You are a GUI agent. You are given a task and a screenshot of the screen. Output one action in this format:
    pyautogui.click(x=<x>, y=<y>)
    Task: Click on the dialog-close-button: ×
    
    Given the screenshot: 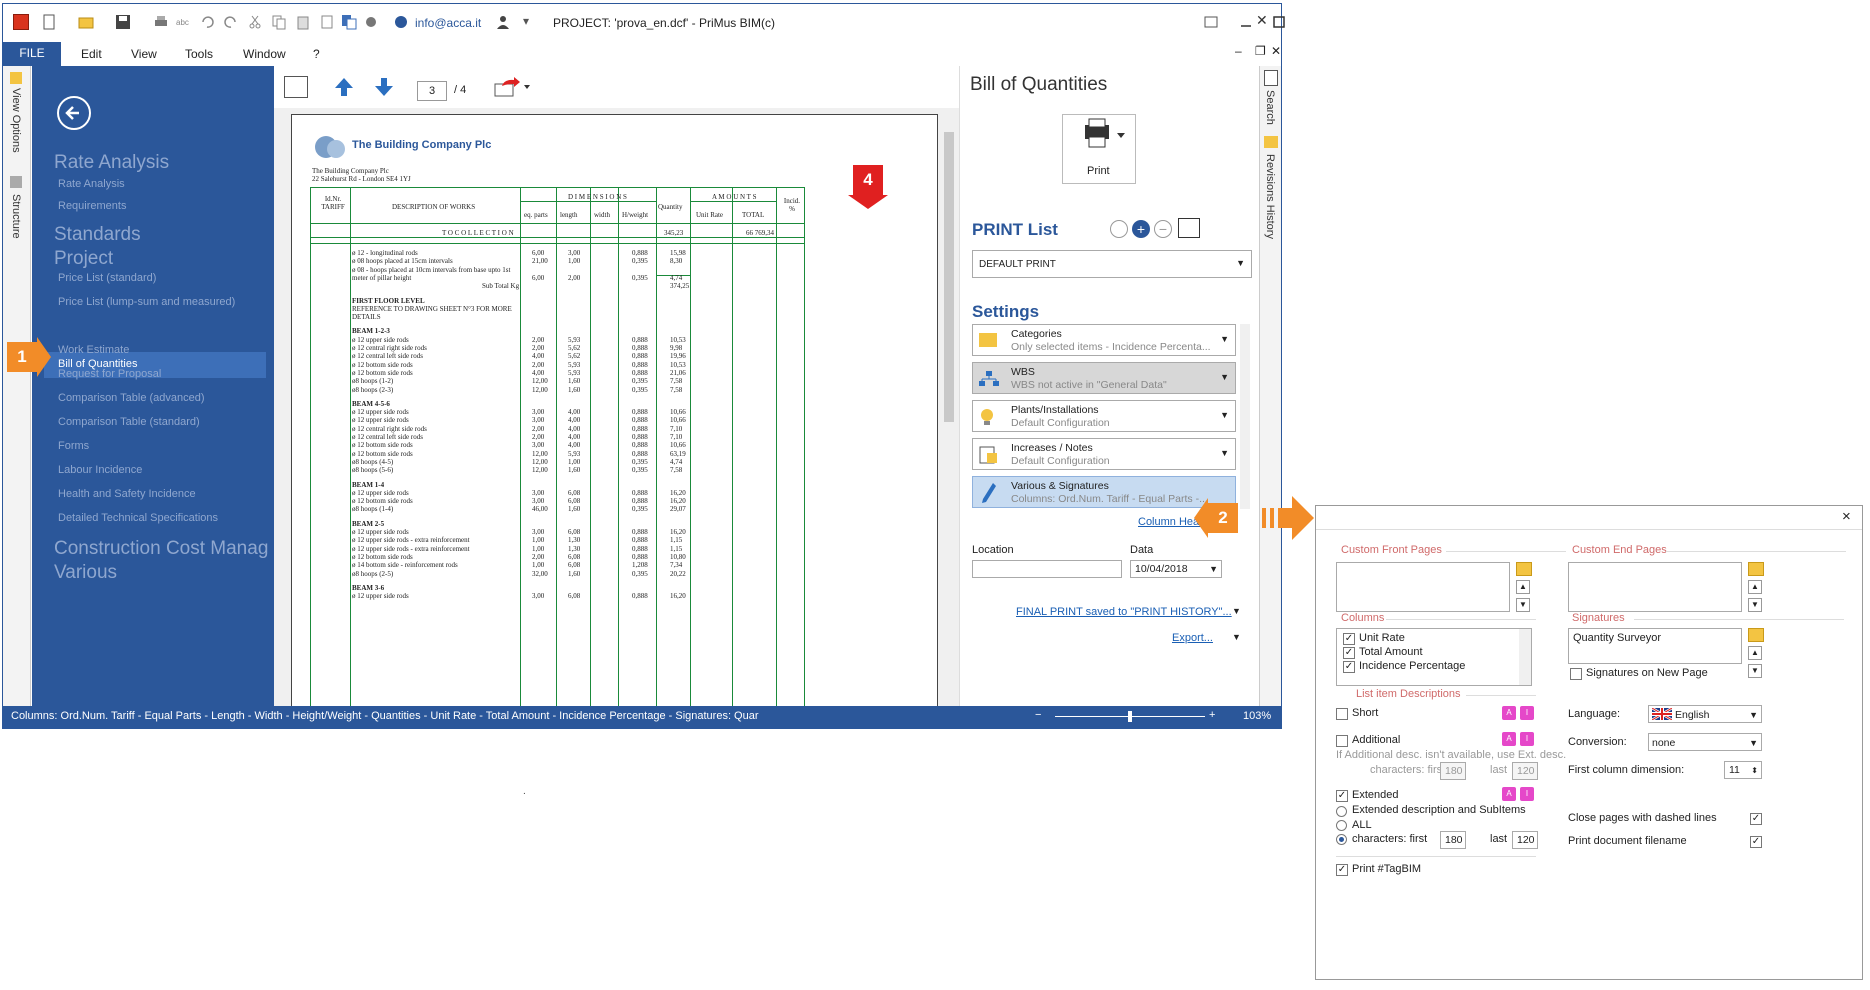 What is the action you would take?
    pyautogui.click(x=1846, y=516)
    